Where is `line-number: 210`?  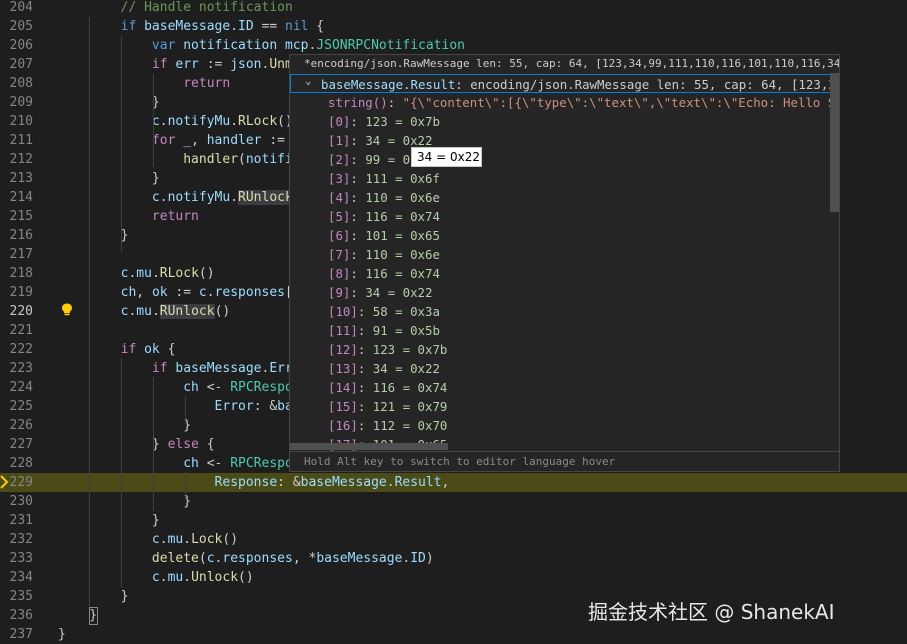
line-number: 210 is located at coordinates (16, 121).